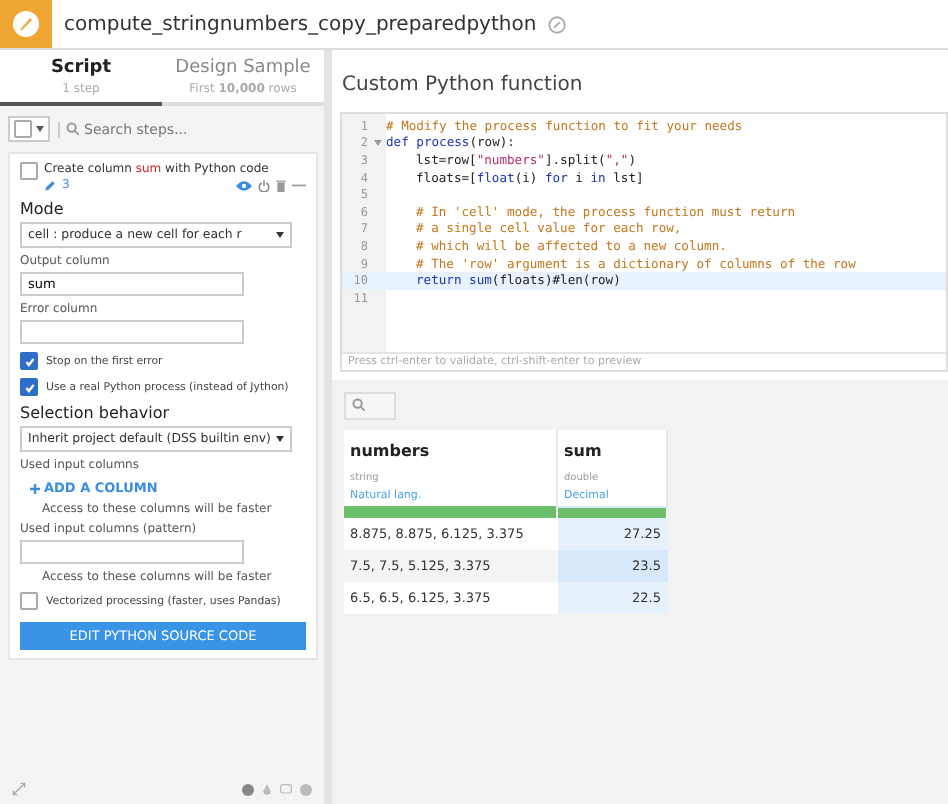 Image resolution: width=948 pixels, height=804 pixels. I want to click on fold-icon, so click(377, 142).